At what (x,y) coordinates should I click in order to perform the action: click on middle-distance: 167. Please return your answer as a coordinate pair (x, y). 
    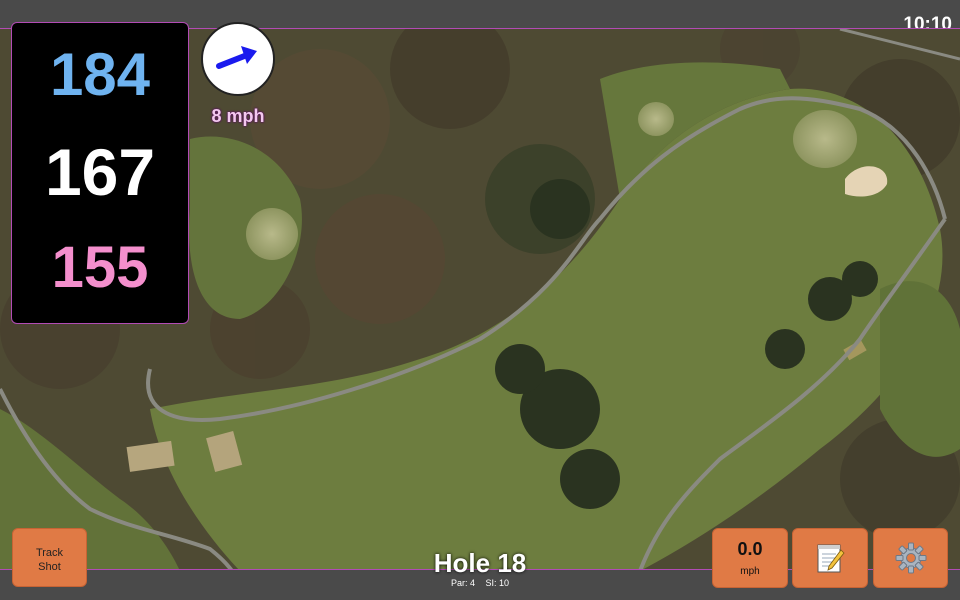
    Looking at the image, I should click on (100, 172).